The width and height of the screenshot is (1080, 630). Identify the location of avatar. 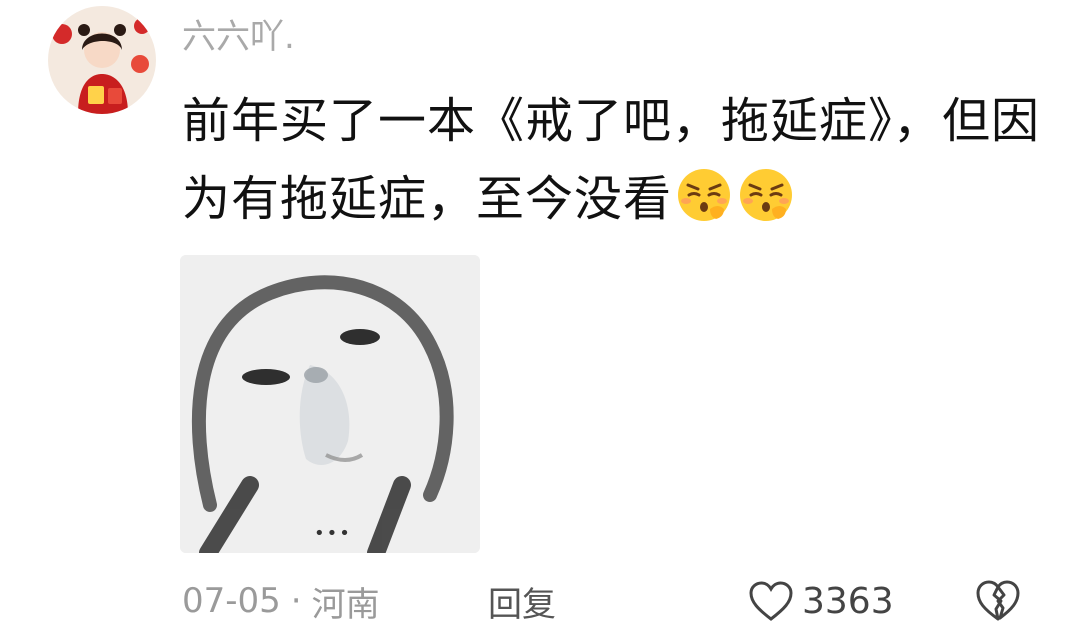
(102, 60).